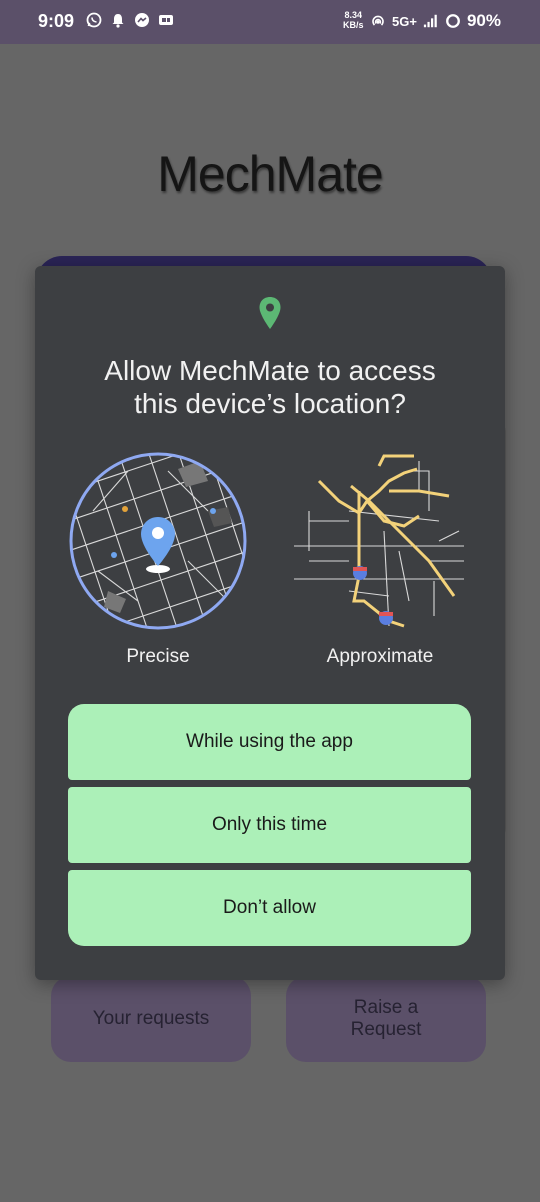 The height and width of the screenshot is (1202, 540). I want to click on hotspot-icon, so click(378, 21).